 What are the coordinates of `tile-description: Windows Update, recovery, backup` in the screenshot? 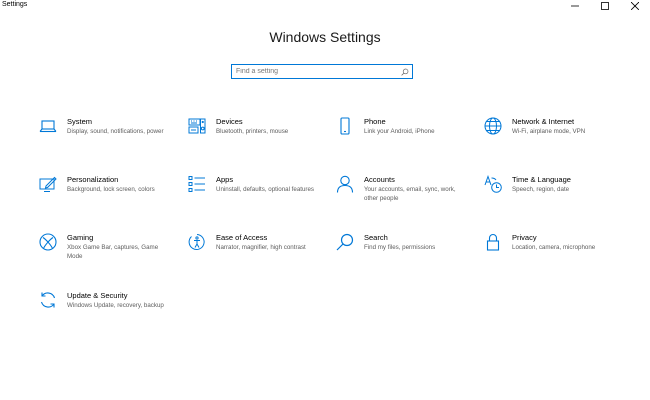 It's located at (115, 305).